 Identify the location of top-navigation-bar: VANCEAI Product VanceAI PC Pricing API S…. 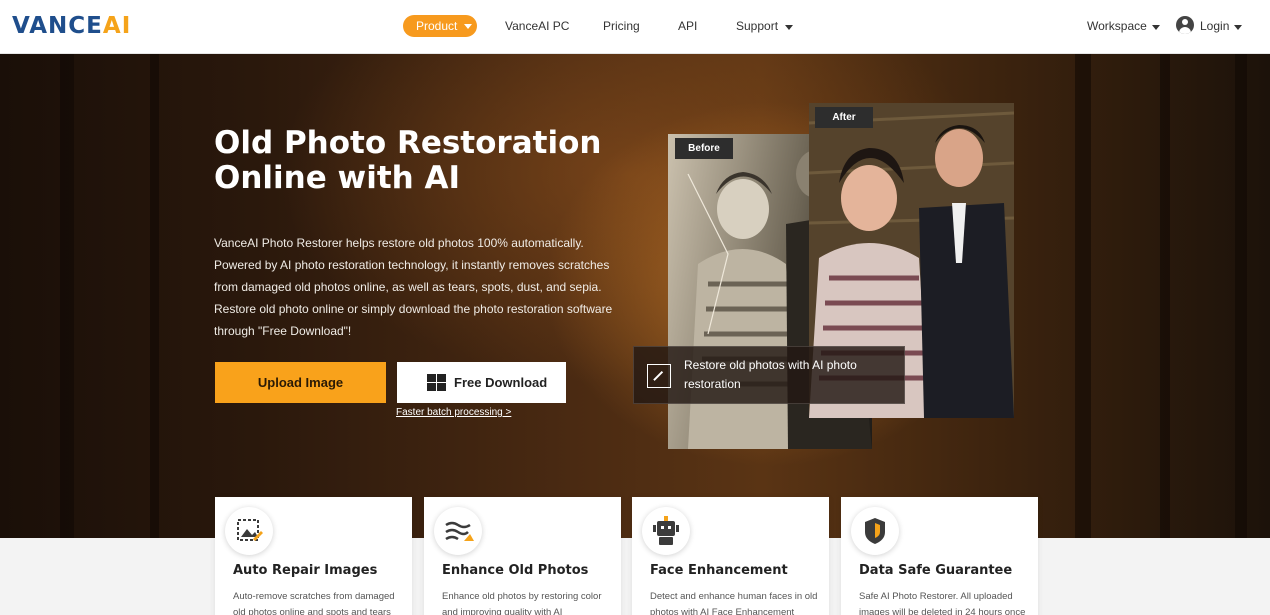
(635, 27).